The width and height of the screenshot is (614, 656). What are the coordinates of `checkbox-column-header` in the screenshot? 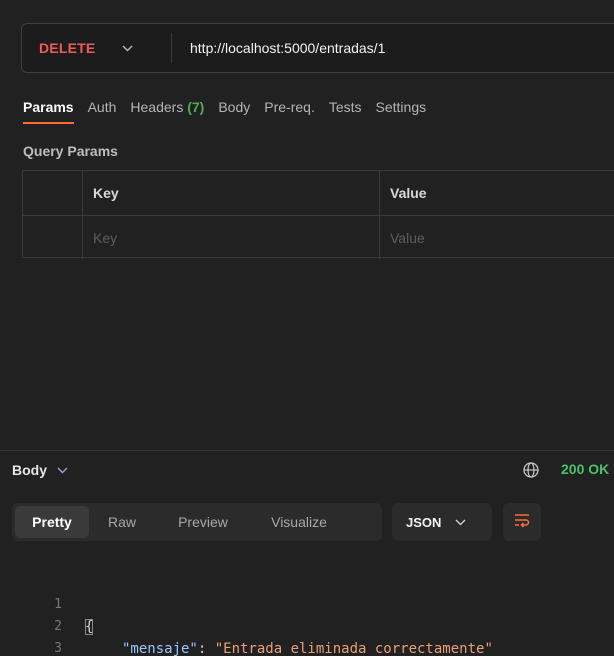 It's located at (53, 193).